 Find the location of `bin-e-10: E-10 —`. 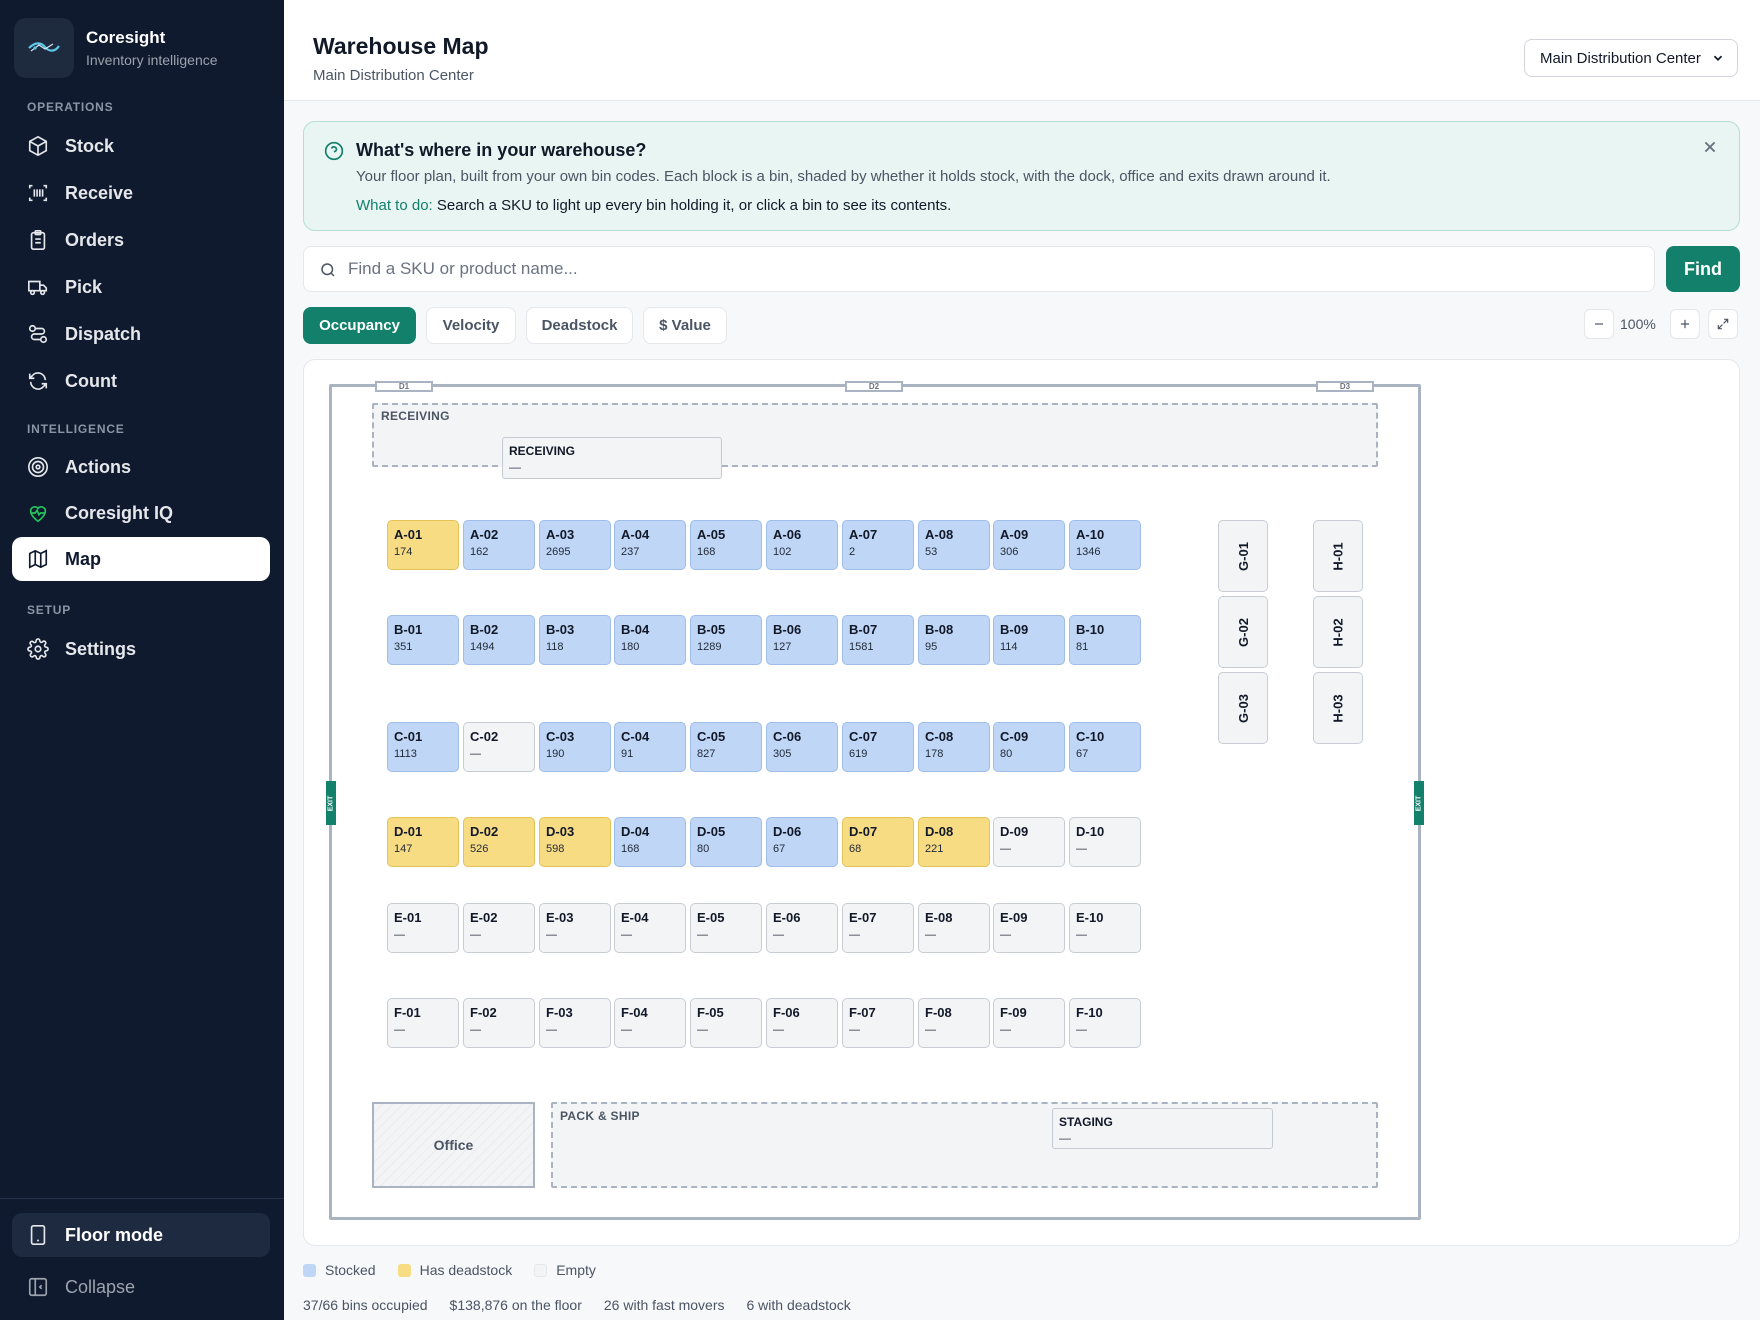

bin-e-10: E-10 — is located at coordinates (1105, 928).